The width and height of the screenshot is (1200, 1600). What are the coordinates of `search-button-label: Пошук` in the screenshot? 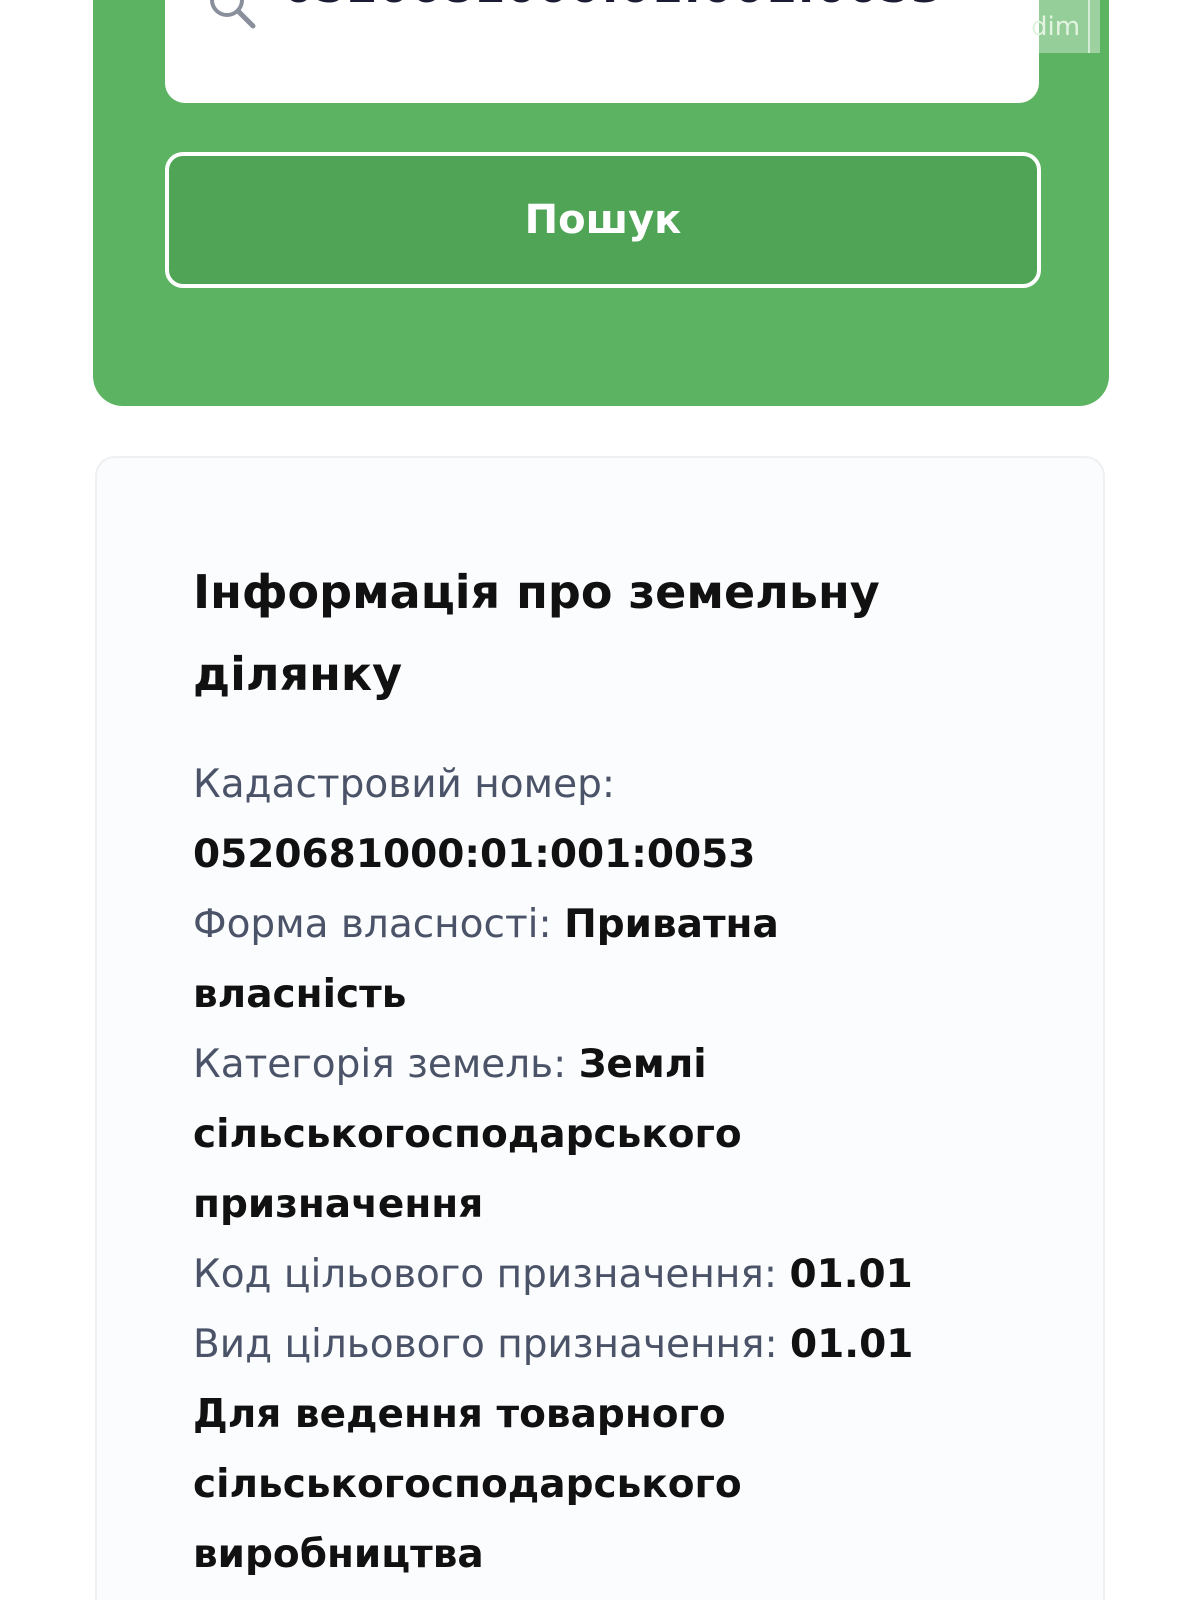 It's located at (603, 220).